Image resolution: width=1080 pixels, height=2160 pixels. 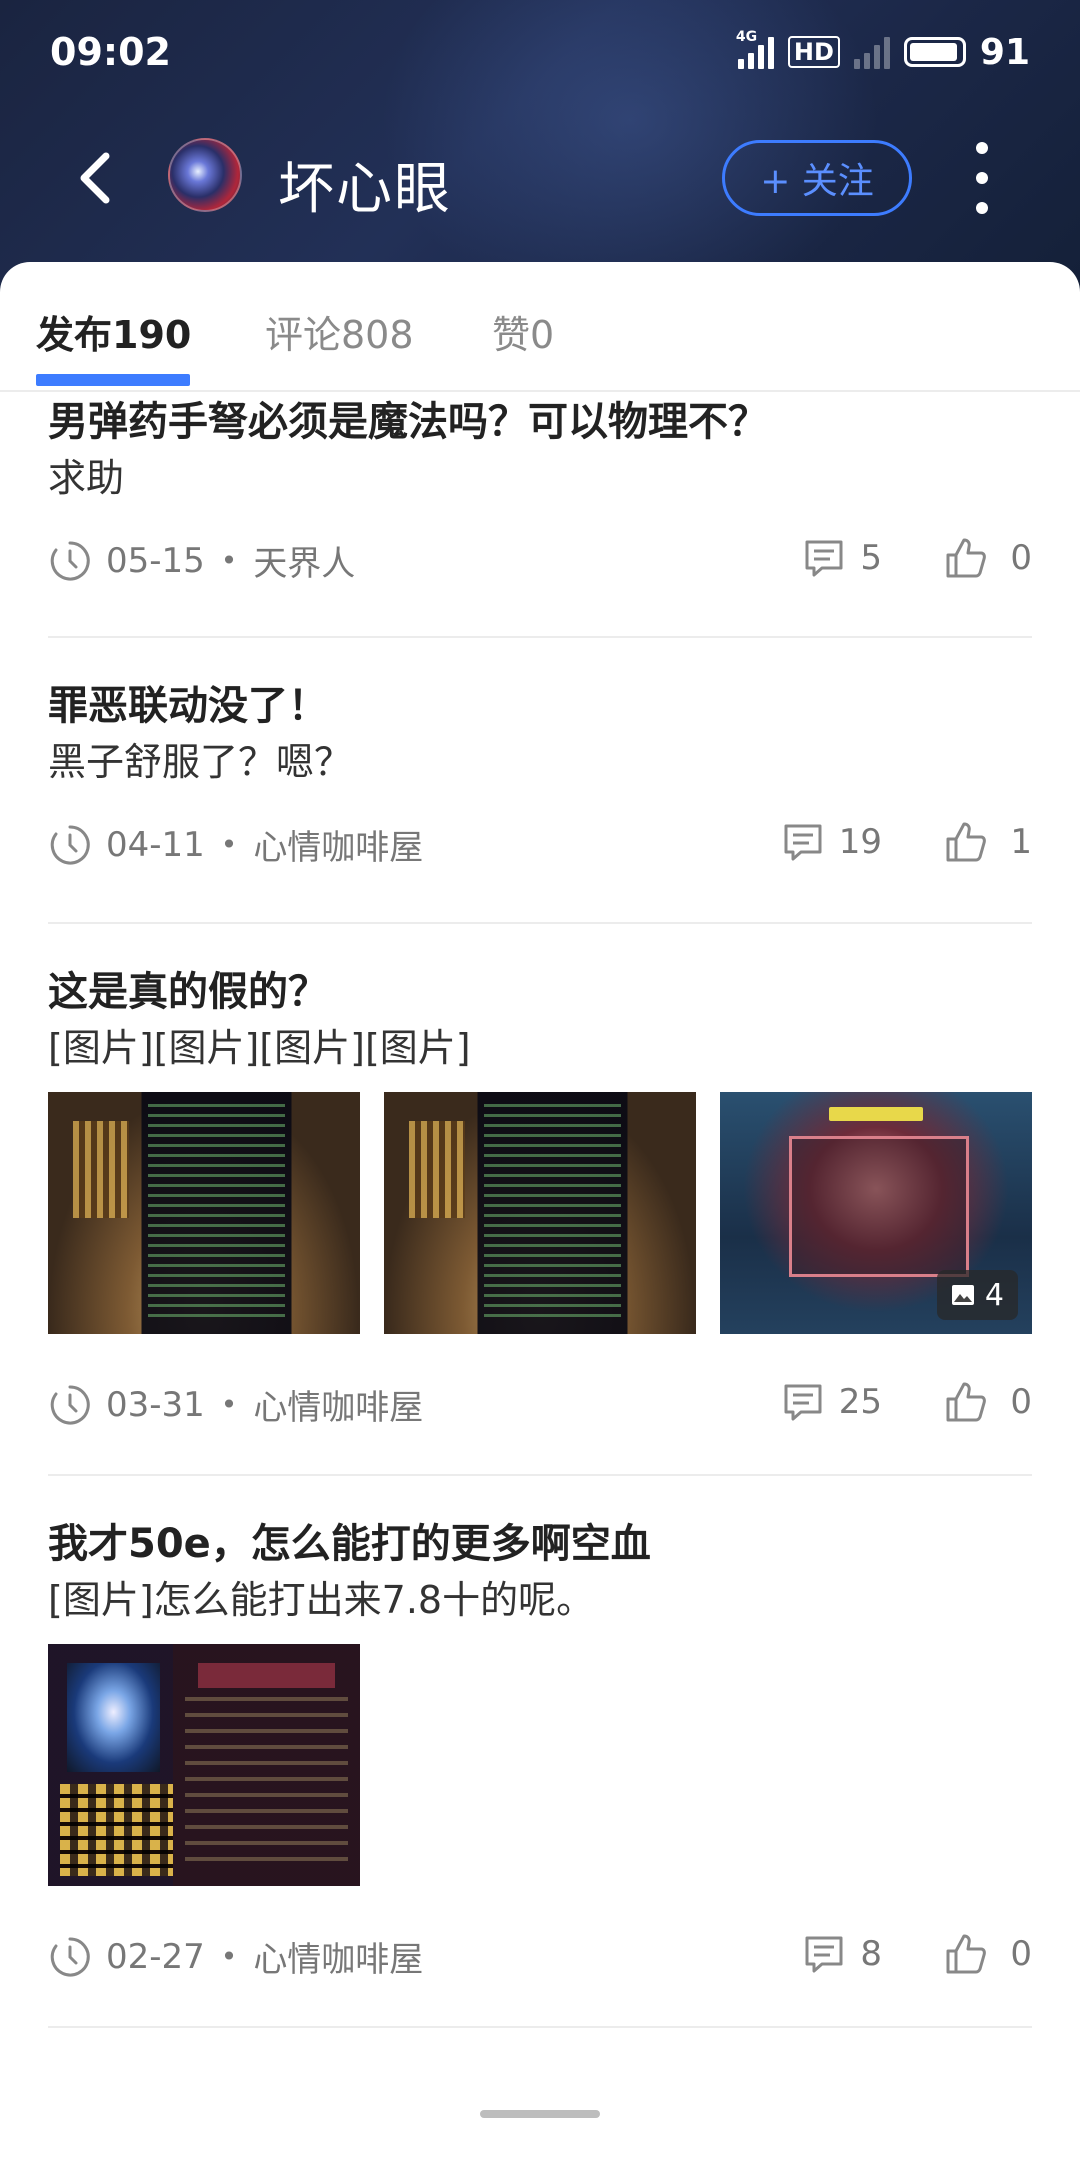 I want to click on network-type-label: 4G, so click(x=746, y=37).